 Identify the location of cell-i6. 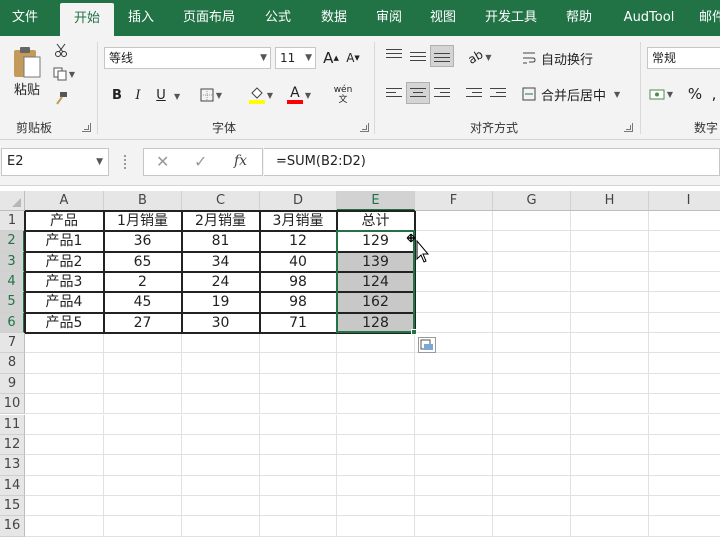
(684, 323).